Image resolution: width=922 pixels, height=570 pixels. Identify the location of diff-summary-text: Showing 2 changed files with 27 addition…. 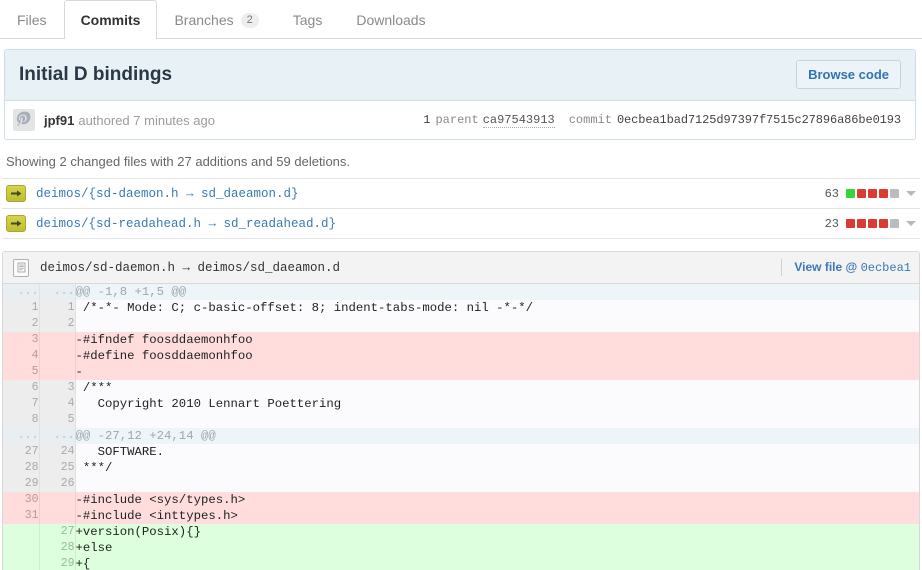
(178, 161).